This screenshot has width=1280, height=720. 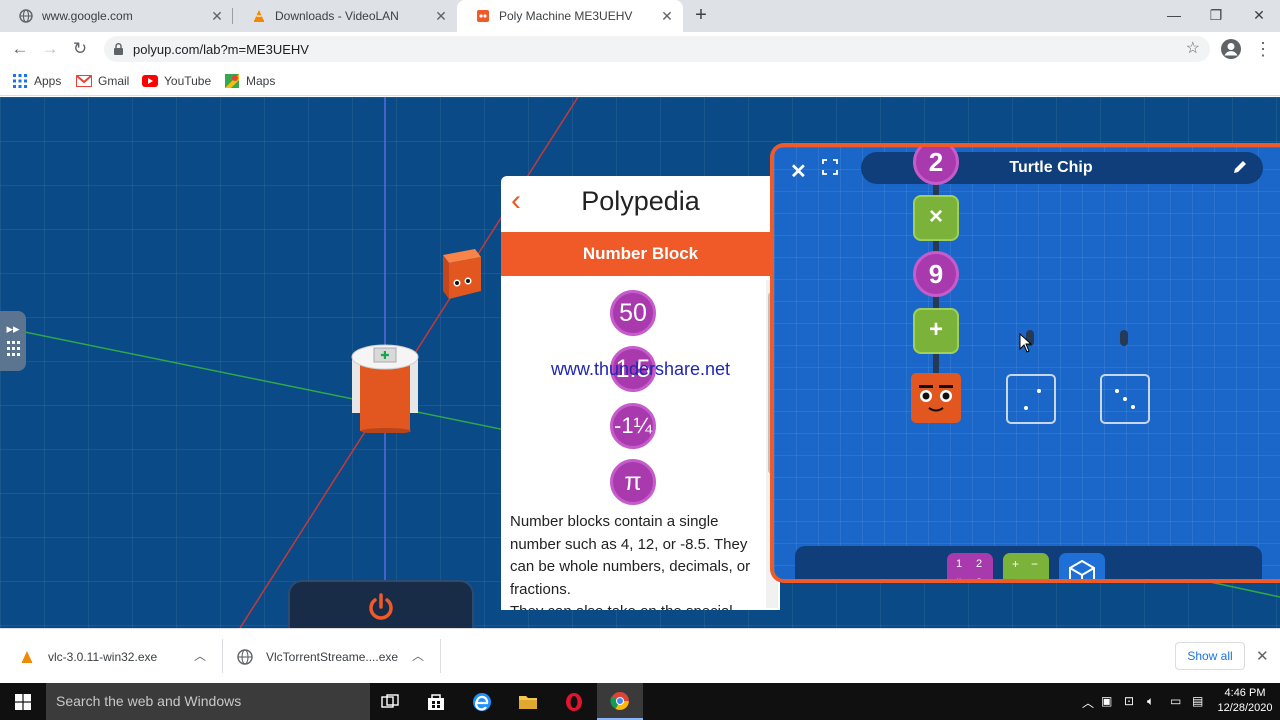 What do you see at coordinates (118, 49) in the screenshot?
I see `lock-icon` at bounding box center [118, 49].